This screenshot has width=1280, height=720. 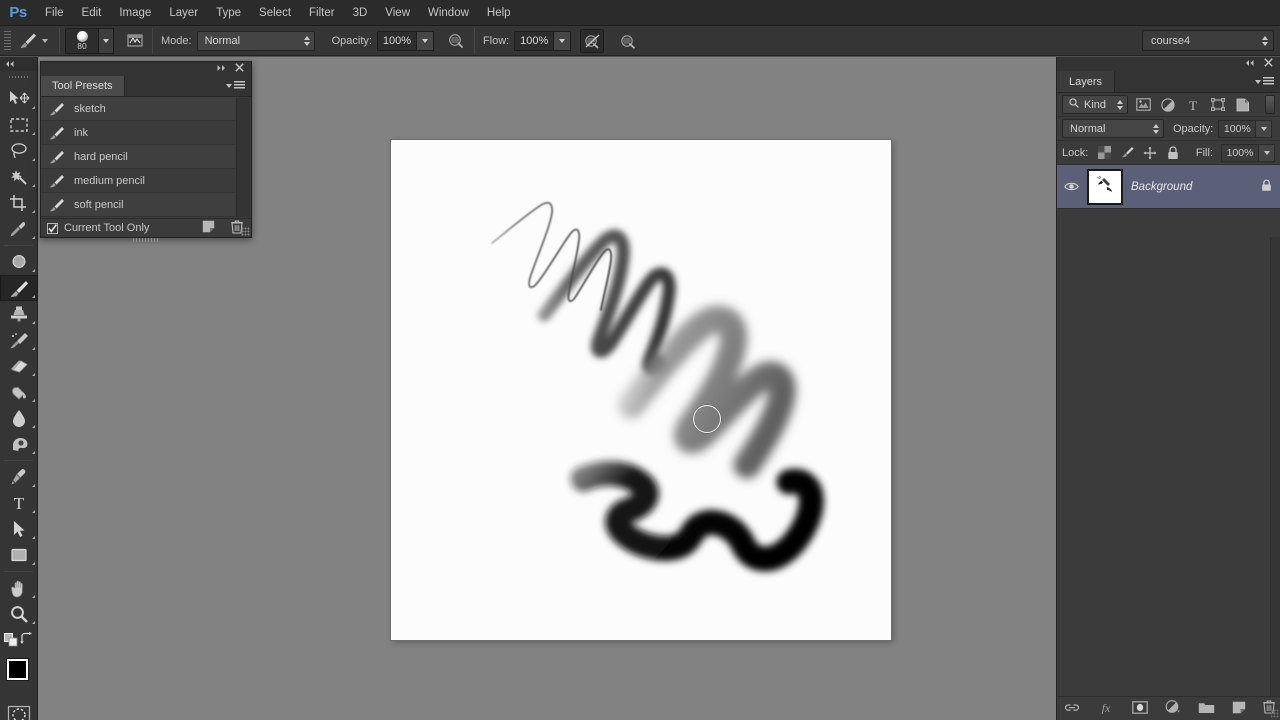 What do you see at coordinates (1264, 128) in the screenshot?
I see `layer-opacity-chevron-down-icon` at bounding box center [1264, 128].